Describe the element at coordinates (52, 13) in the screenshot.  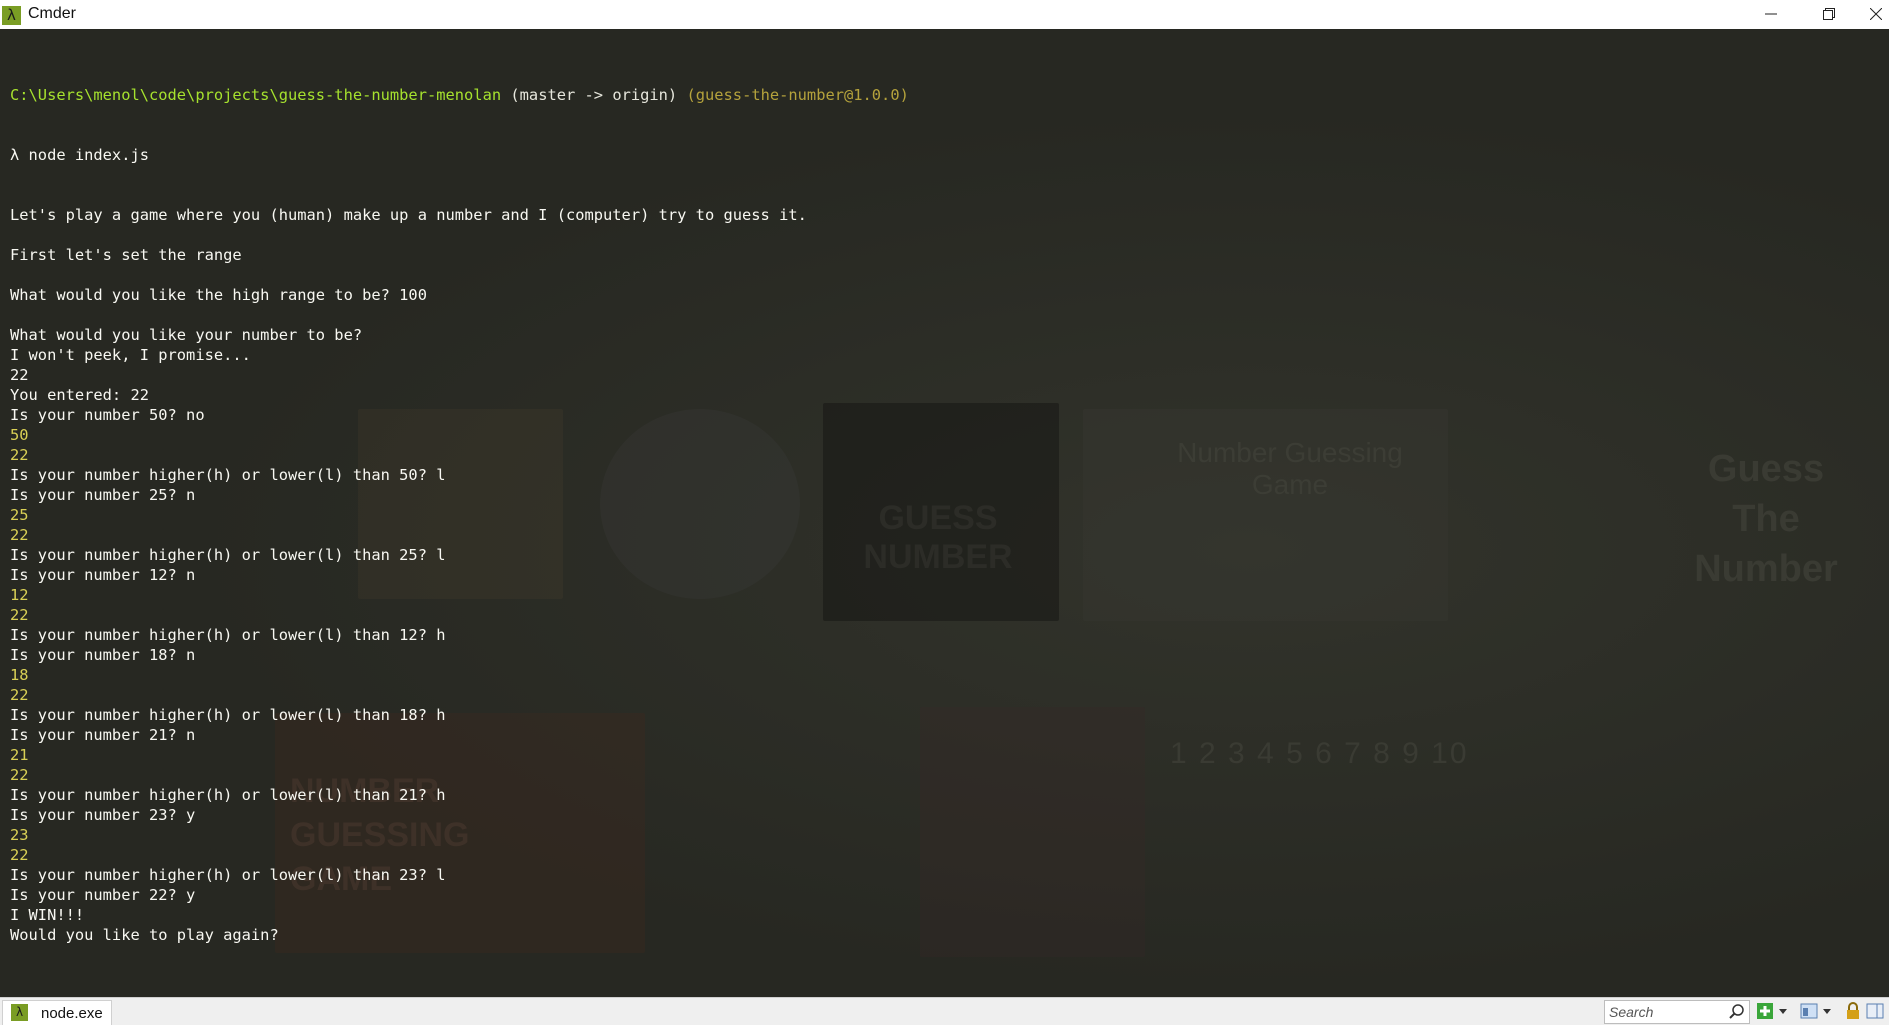
I see `window-title: Cmder` at that location.